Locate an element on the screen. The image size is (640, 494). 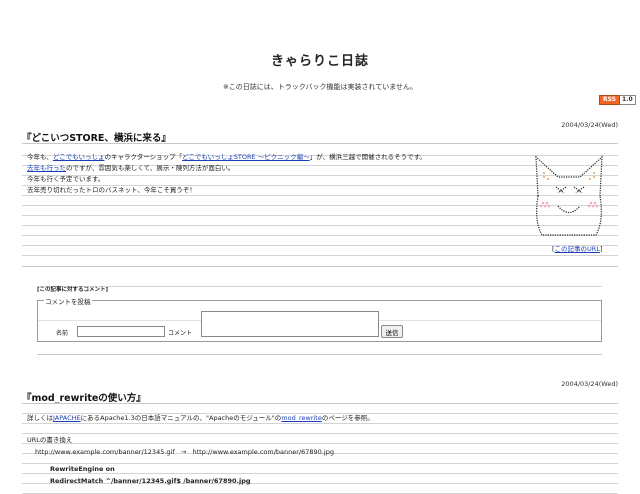
comment-textarea is located at coordinates (290, 324).